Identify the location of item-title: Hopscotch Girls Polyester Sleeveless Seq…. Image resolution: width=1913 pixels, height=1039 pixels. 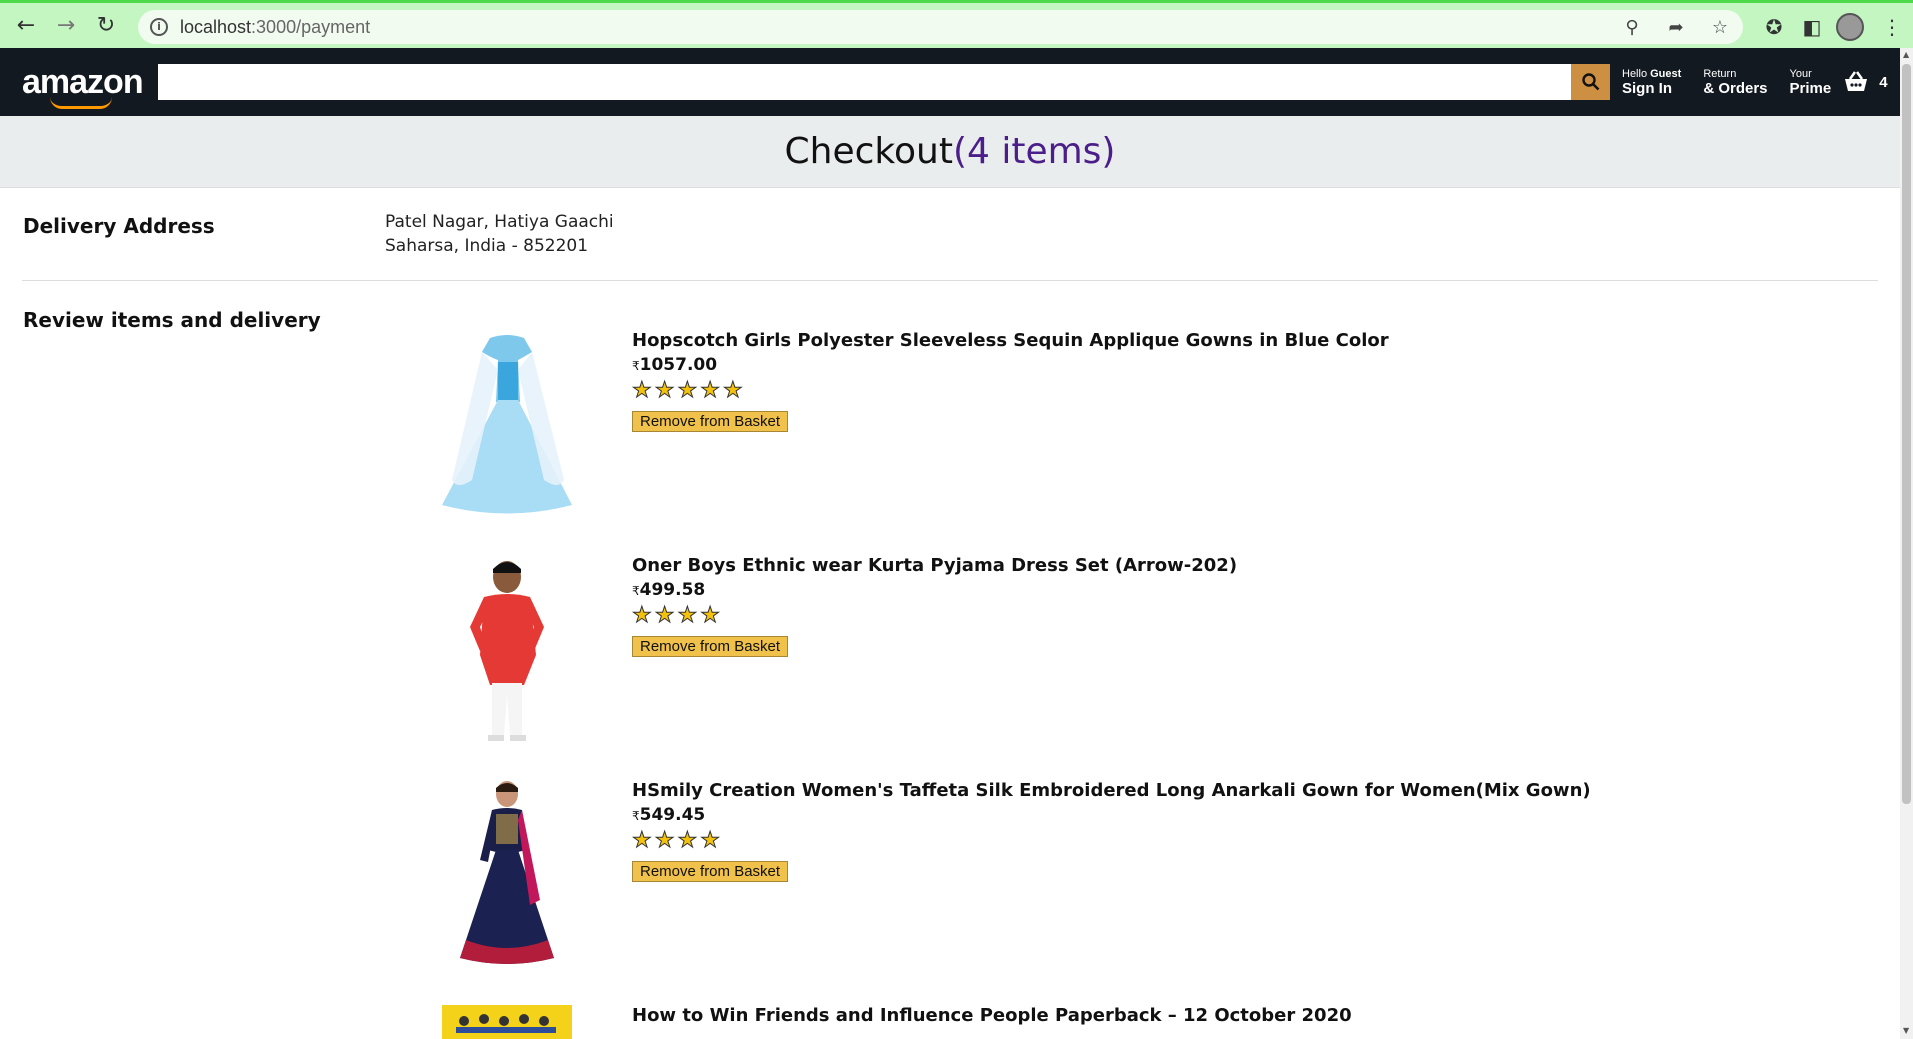
(1010, 340).